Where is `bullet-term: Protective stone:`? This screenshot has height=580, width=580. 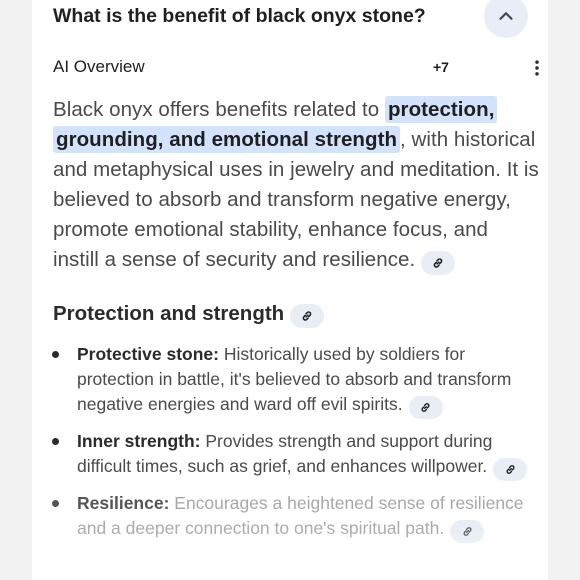 bullet-term: Protective stone: is located at coordinates (148, 354).